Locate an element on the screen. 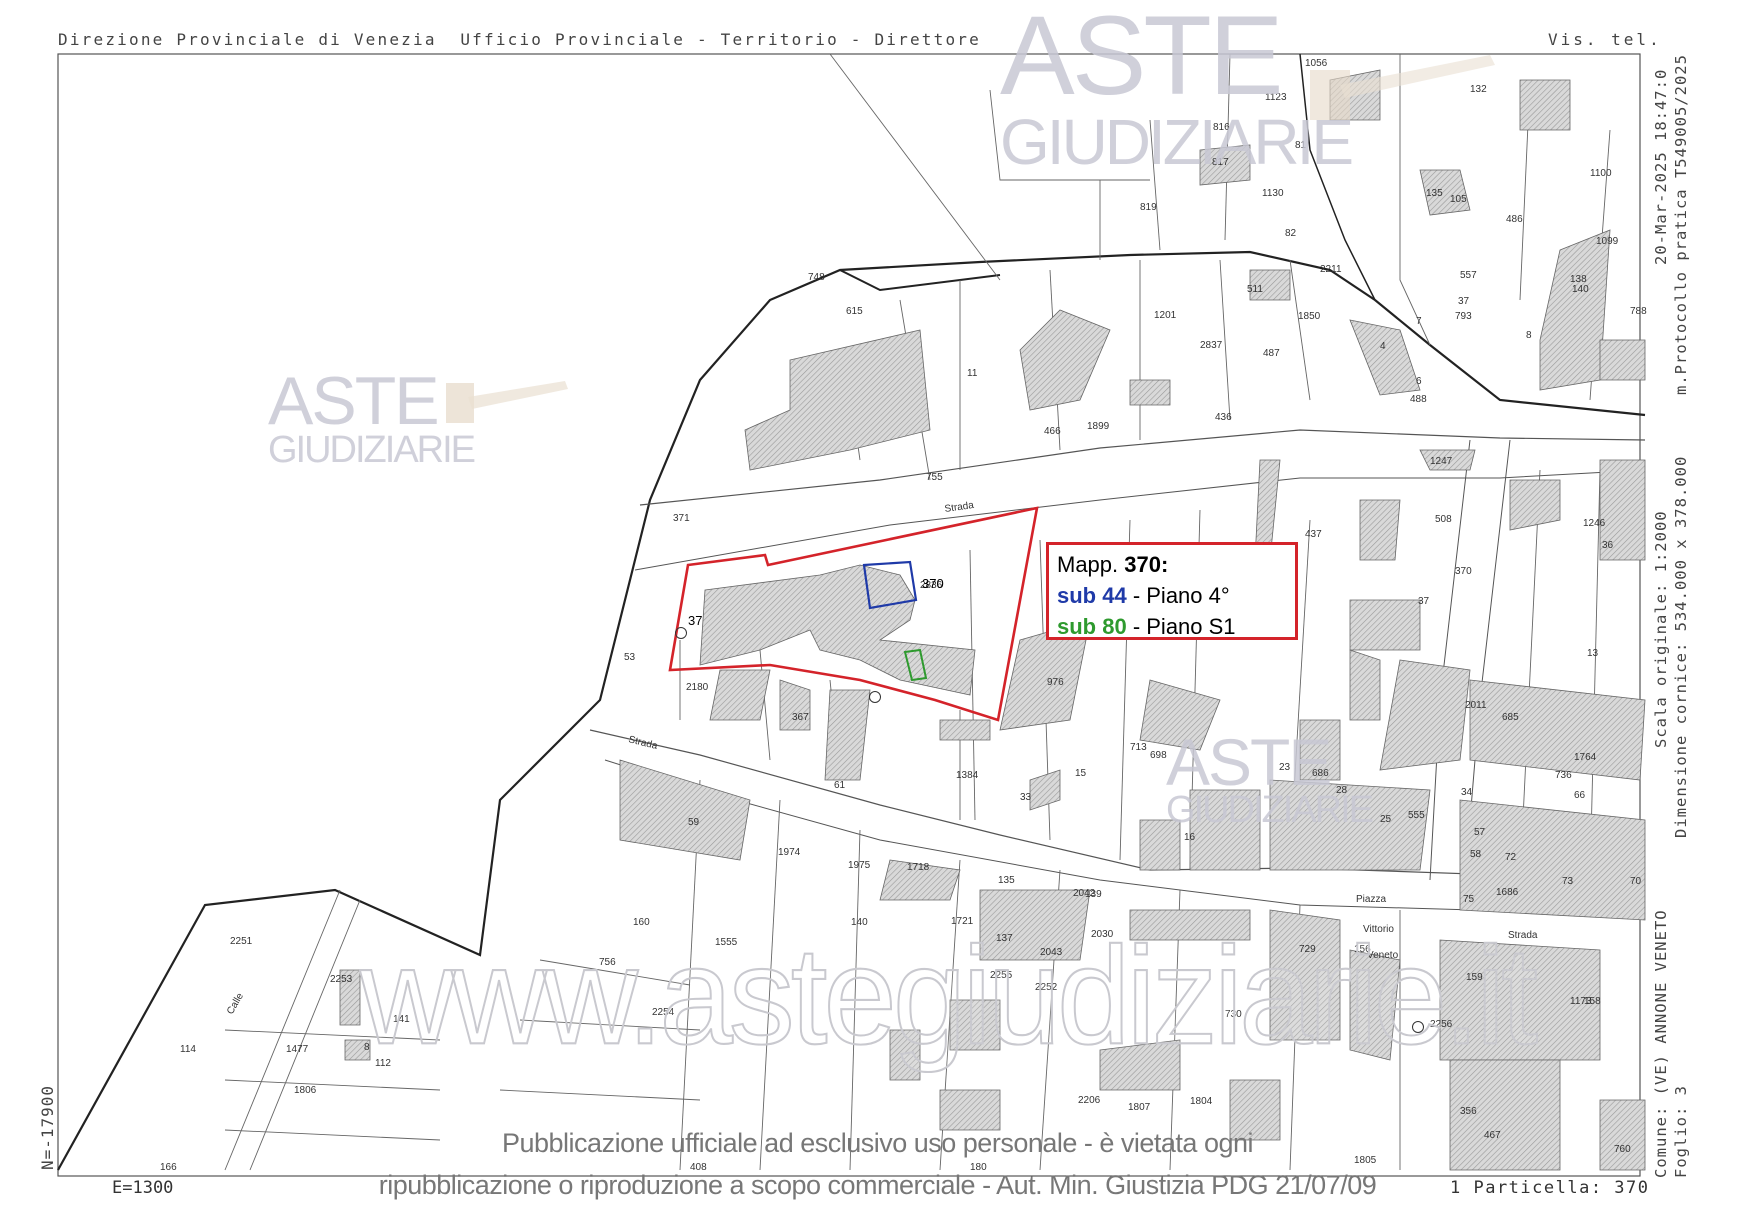 Image resolution: width=1755 pixels, height=1230 pixels. parcel-number: 615 is located at coordinates (854, 311).